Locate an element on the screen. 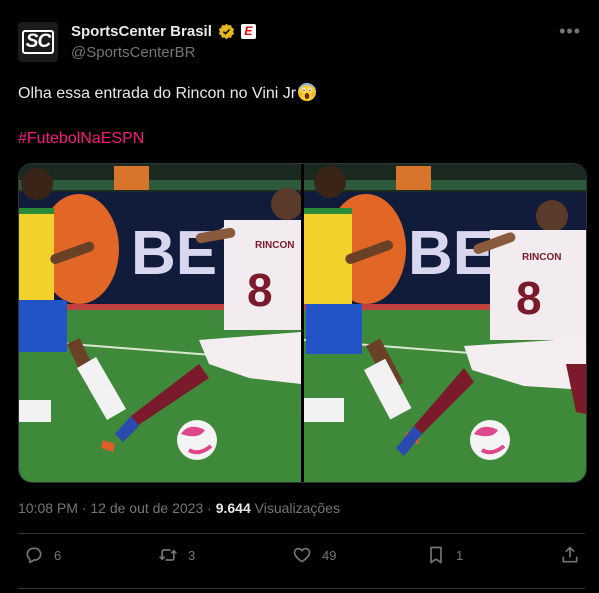  avatar-logo: SC is located at coordinates (38, 42).